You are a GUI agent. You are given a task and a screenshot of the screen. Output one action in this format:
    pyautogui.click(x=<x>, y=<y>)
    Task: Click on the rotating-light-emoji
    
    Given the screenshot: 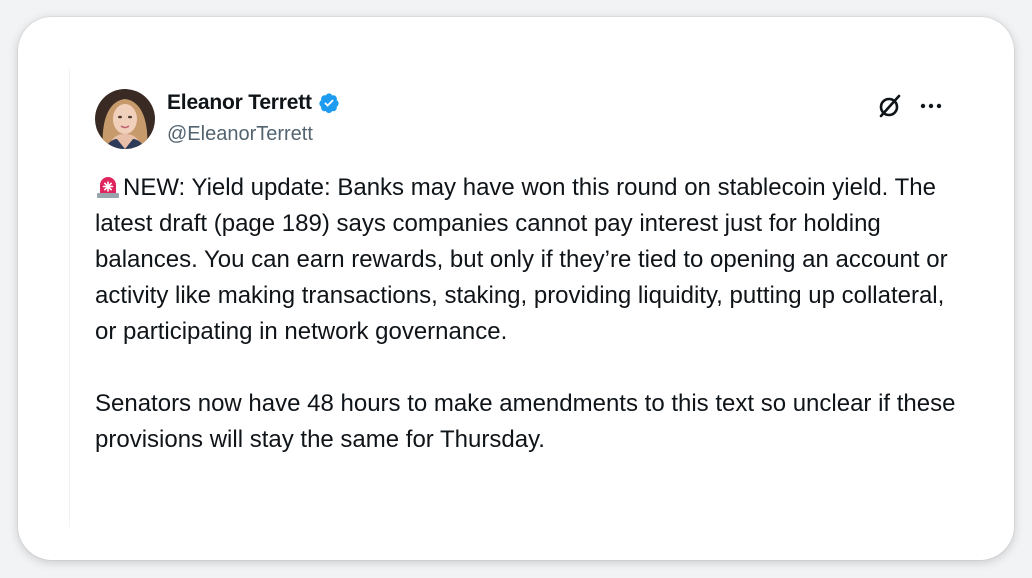 What is the action you would take?
    pyautogui.click(x=108, y=186)
    